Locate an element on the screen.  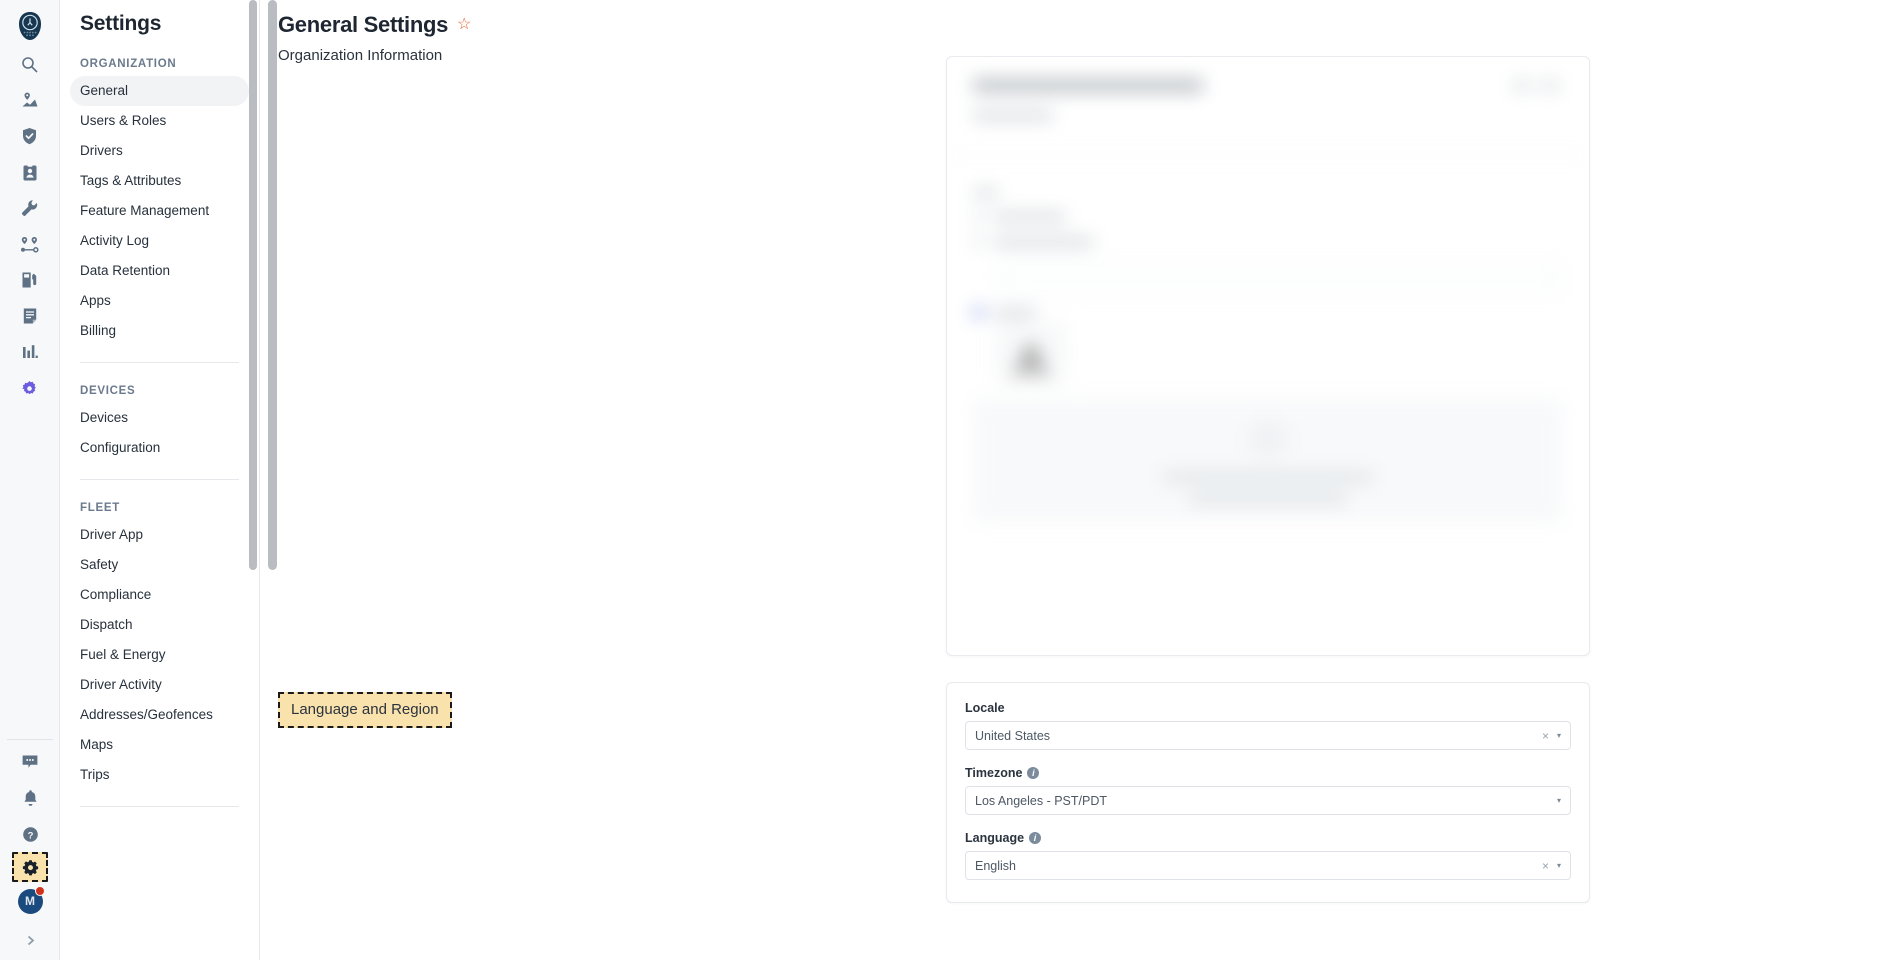
timezone-label-text: Timezone is located at coordinates (994, 773).